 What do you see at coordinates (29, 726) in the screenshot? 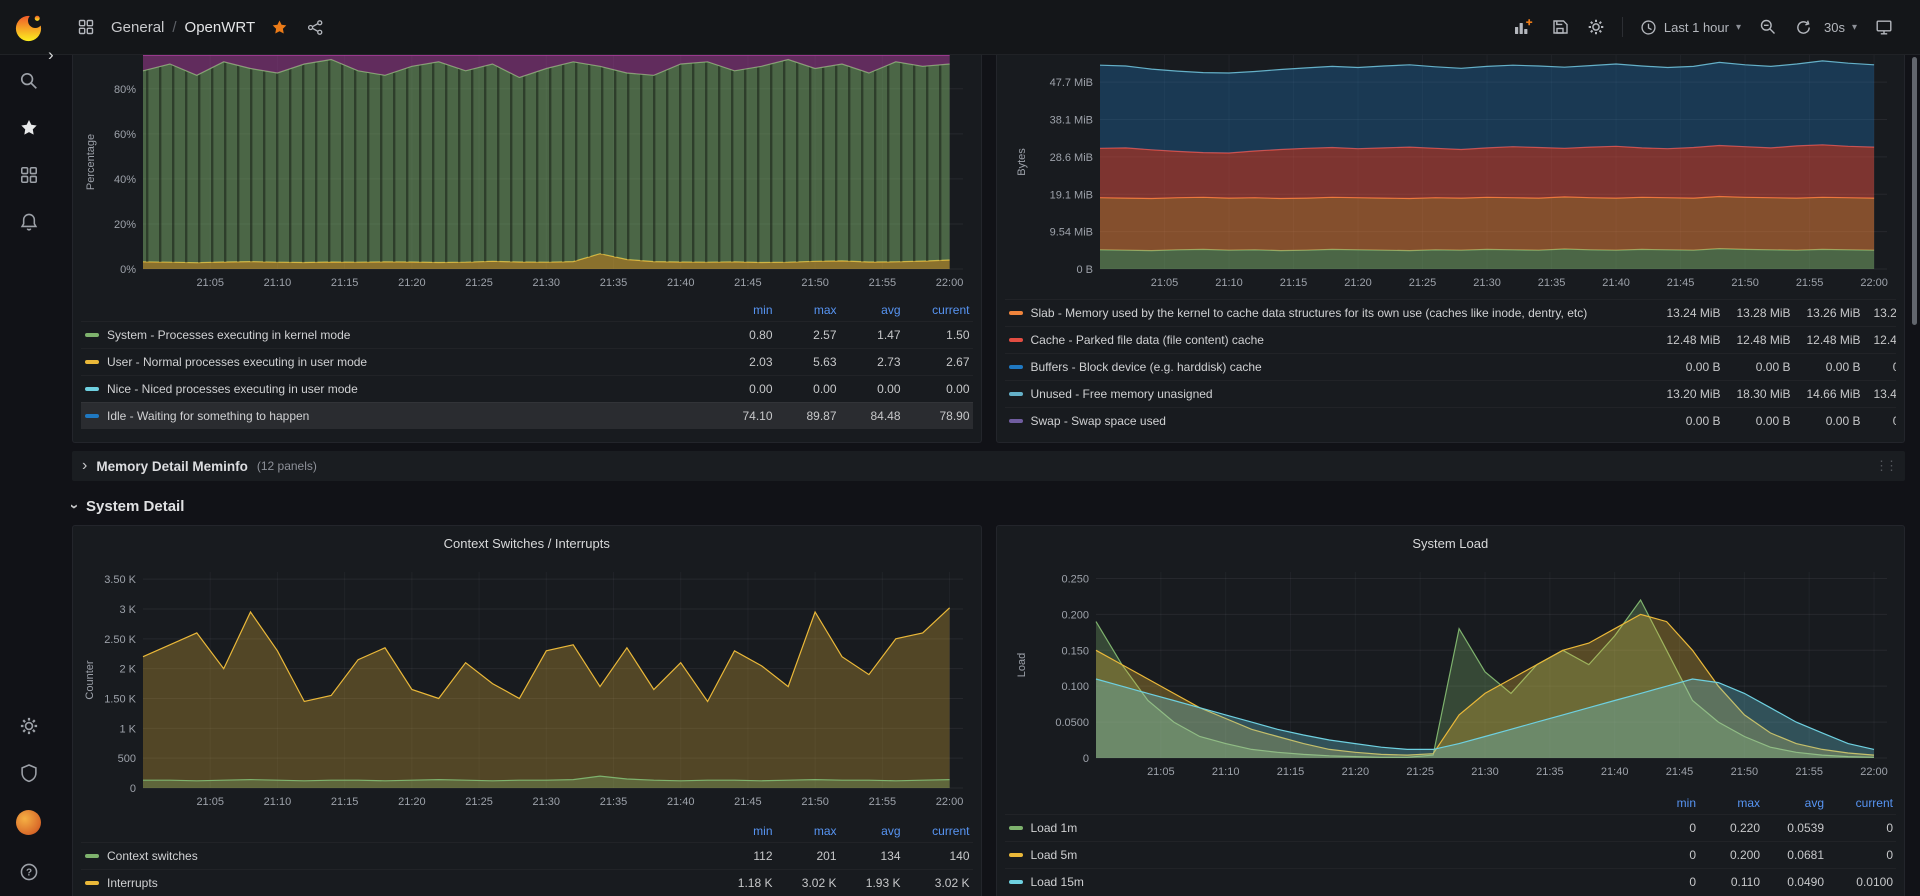
I see `settings-gear-icon` at bounding box center [29, 726].